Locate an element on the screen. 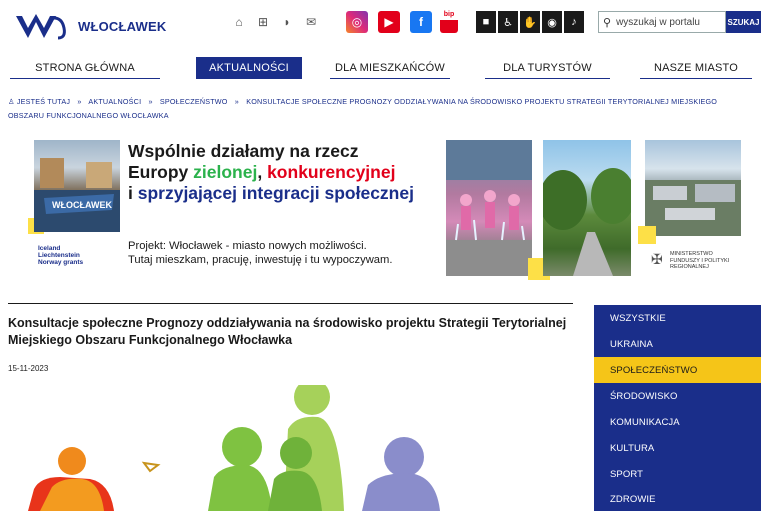 This screenshot has width=761, height=511. category-society: SPOŁECZEŃSTWO is located at coordinates (677, 370).